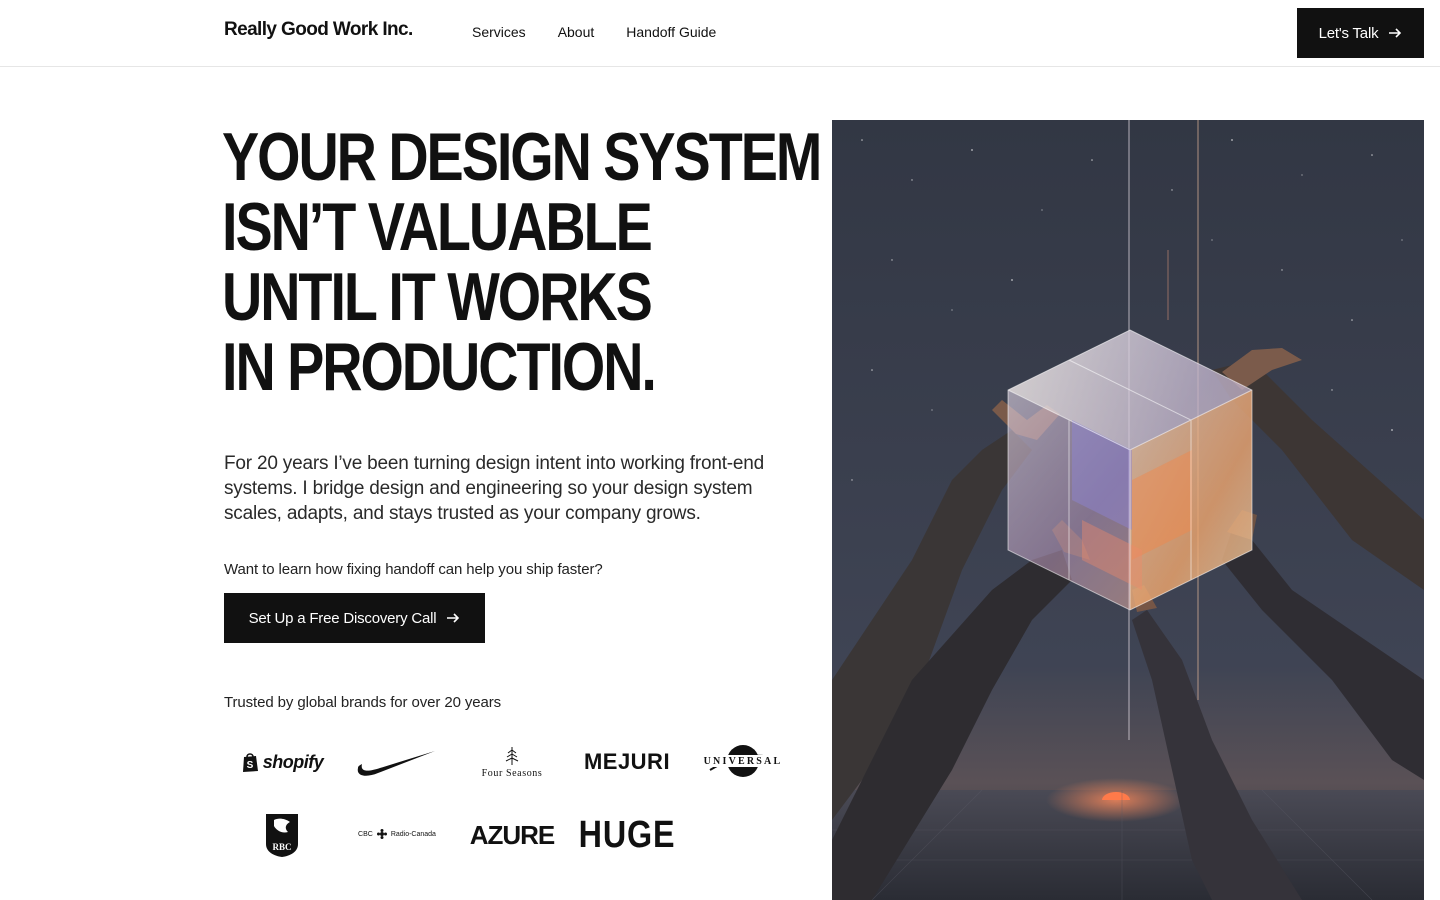 The height and width of the screenshot is (900, 1440). What do you see at coordinates (512, 834) in the screenshot?
I see `azure-logo: AZURE` at bounding box center [512, 834].